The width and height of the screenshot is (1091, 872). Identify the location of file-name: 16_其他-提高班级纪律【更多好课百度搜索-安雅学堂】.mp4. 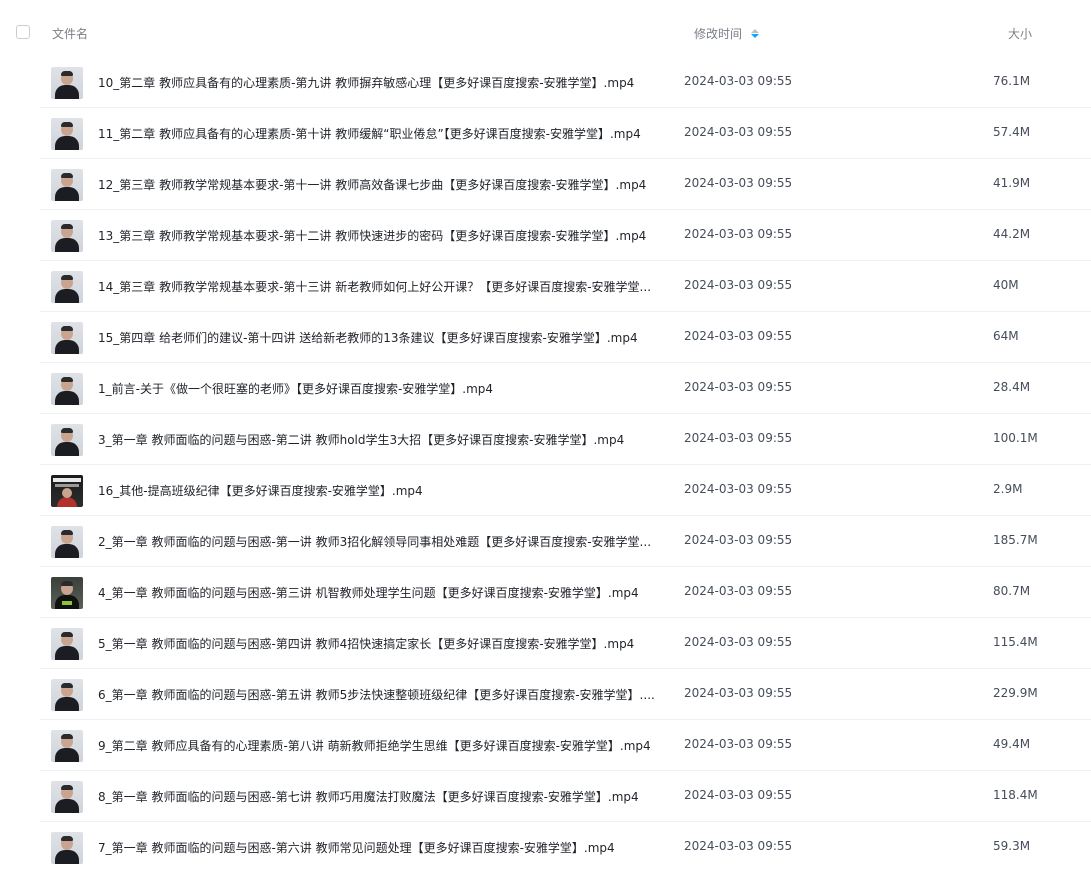
(378, 490).